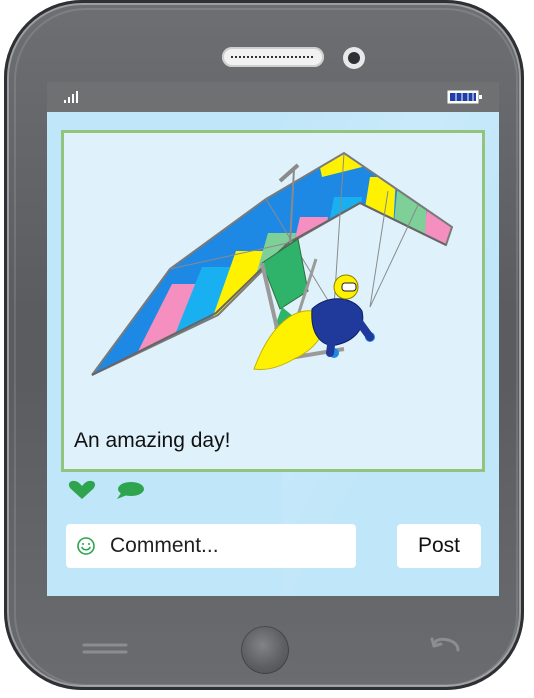  I want to click on earpiece-speaker, so click(273, 57).